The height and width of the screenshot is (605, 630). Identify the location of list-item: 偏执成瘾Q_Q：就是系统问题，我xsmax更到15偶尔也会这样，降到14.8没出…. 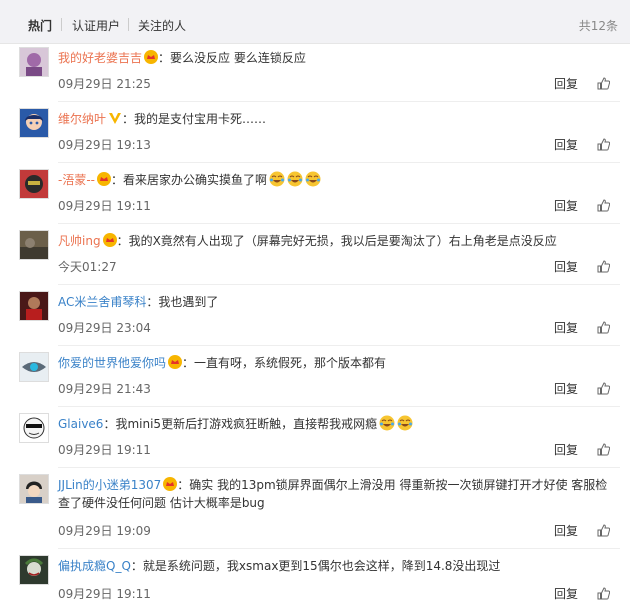
(315, 578).